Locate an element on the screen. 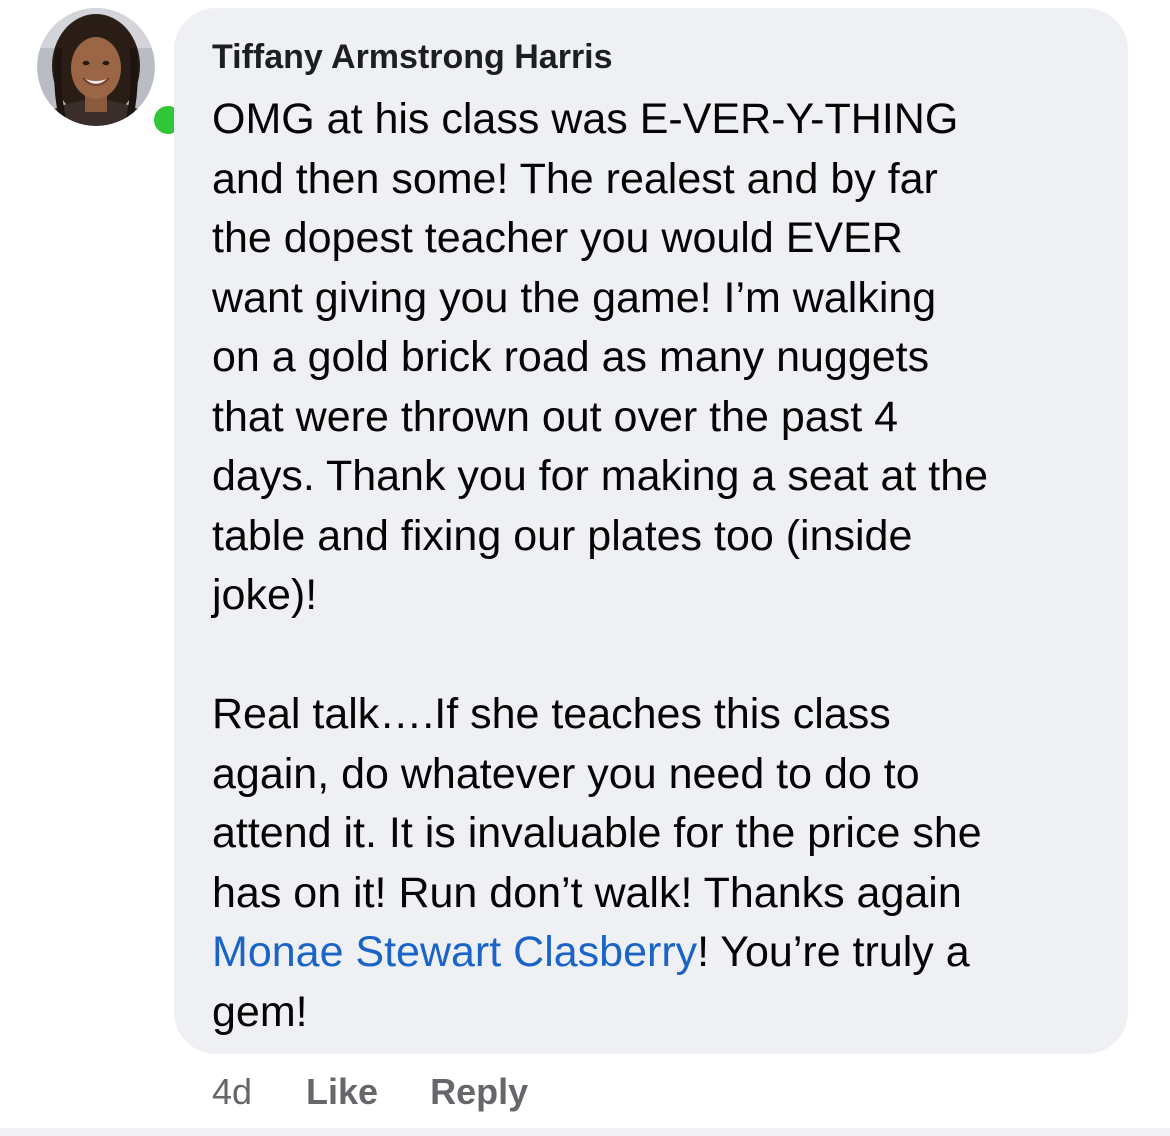 The image size is (1170, 1136). comment-actions: 4d Like Reply is located at coordinates (396, 1092).